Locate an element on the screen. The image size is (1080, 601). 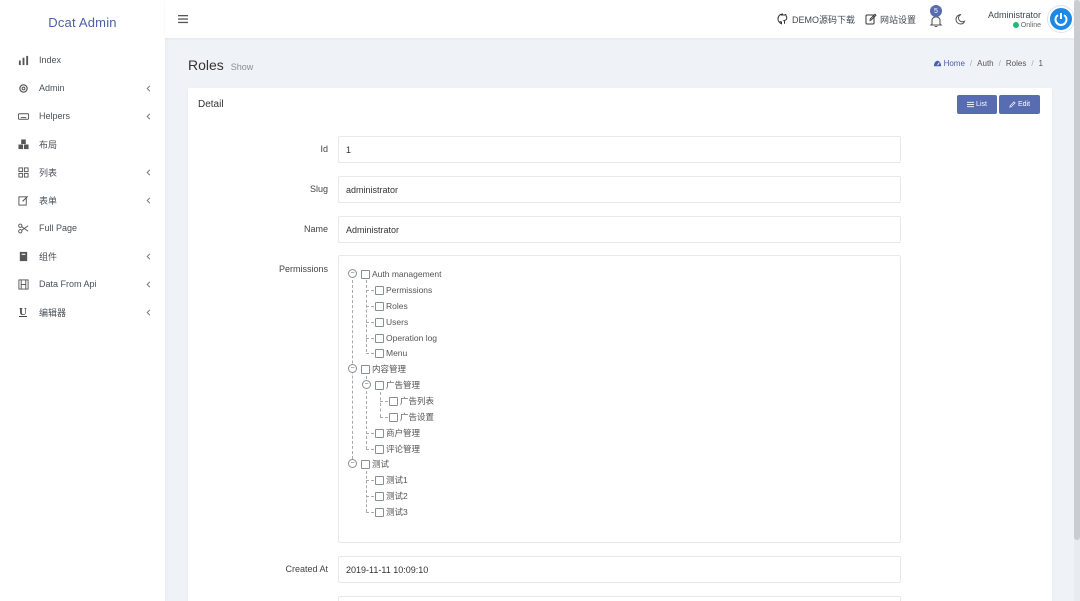
book-icon is located at coordinates (23, 256).